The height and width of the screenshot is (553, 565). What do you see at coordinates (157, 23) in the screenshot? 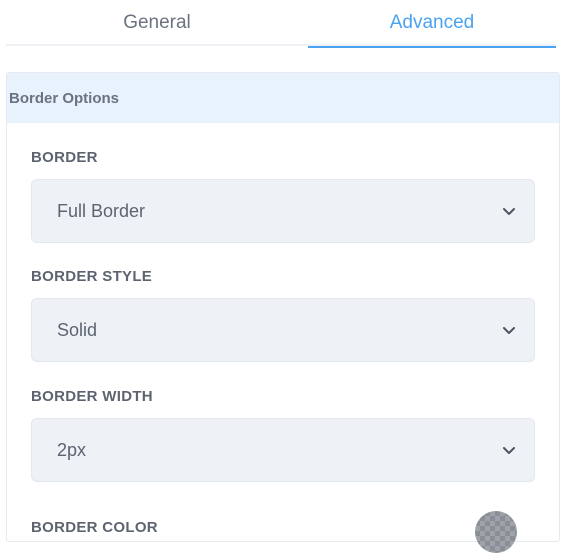
I see `tab-general: General` at bounding box center [157, 23].